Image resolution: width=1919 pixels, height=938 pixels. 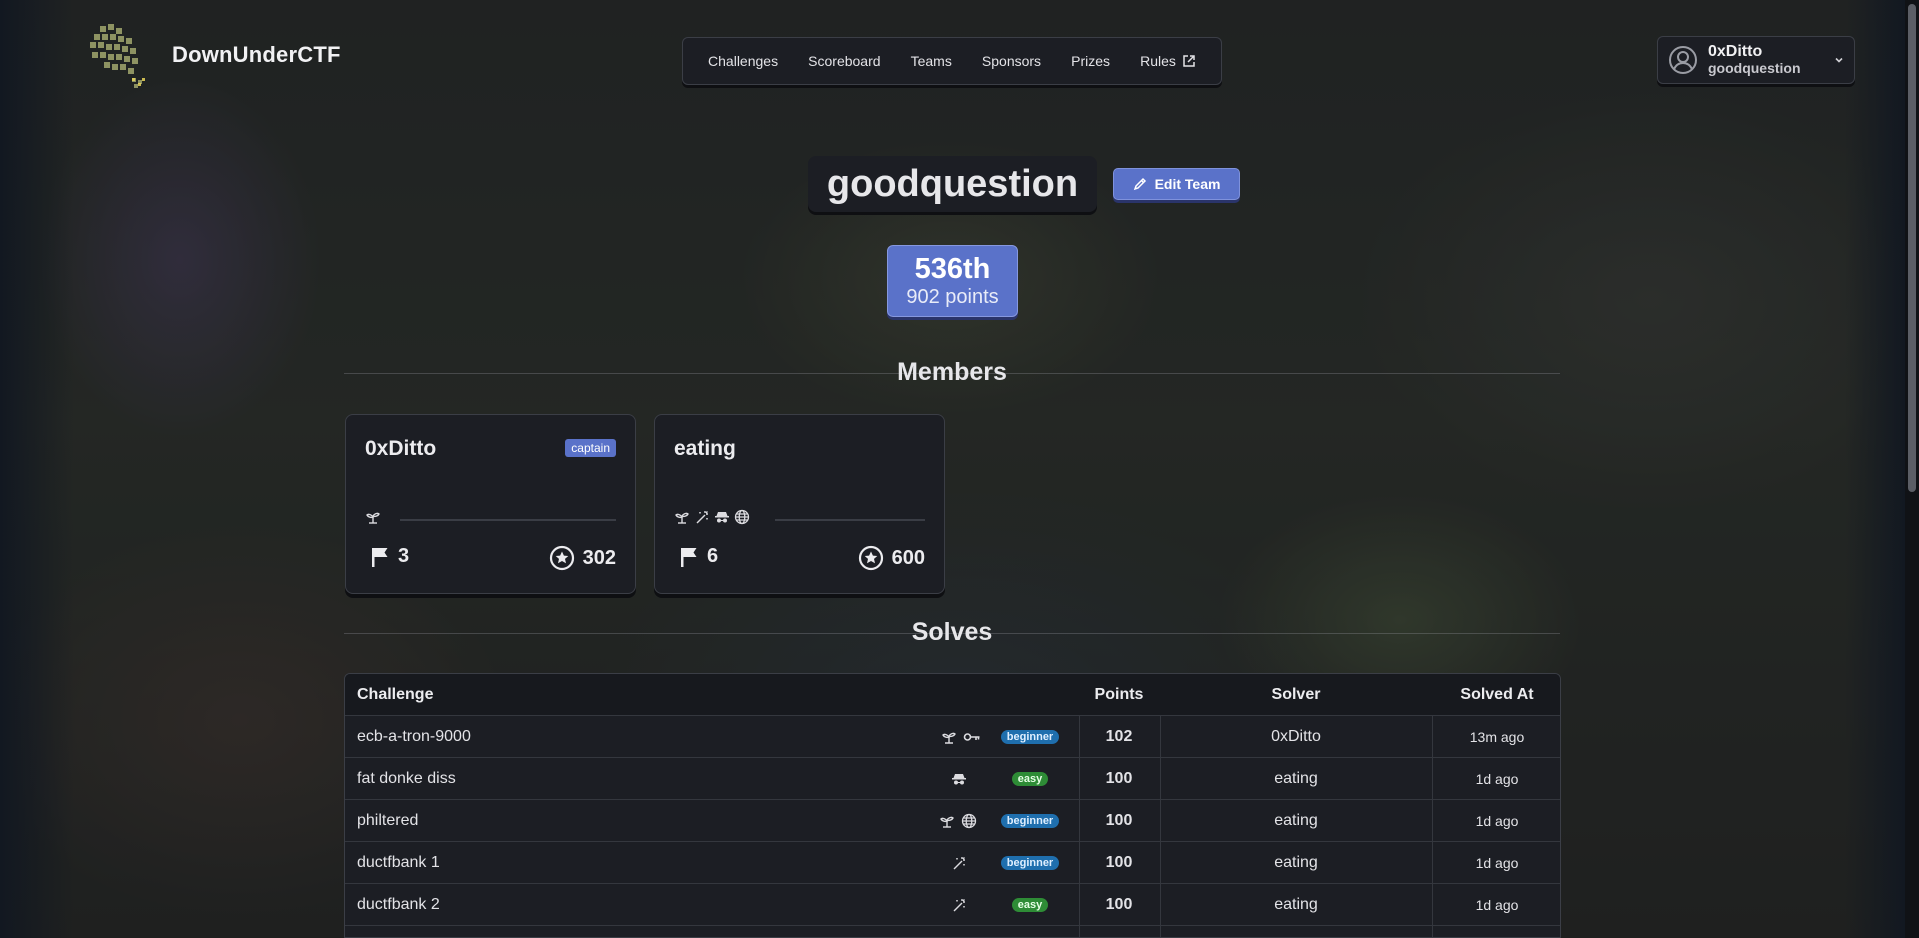 What do you see at coordinates (1011, 61) in the screenshot?
I see `nav-sponsors: Sponsors` at bounding box center [1011, 61].